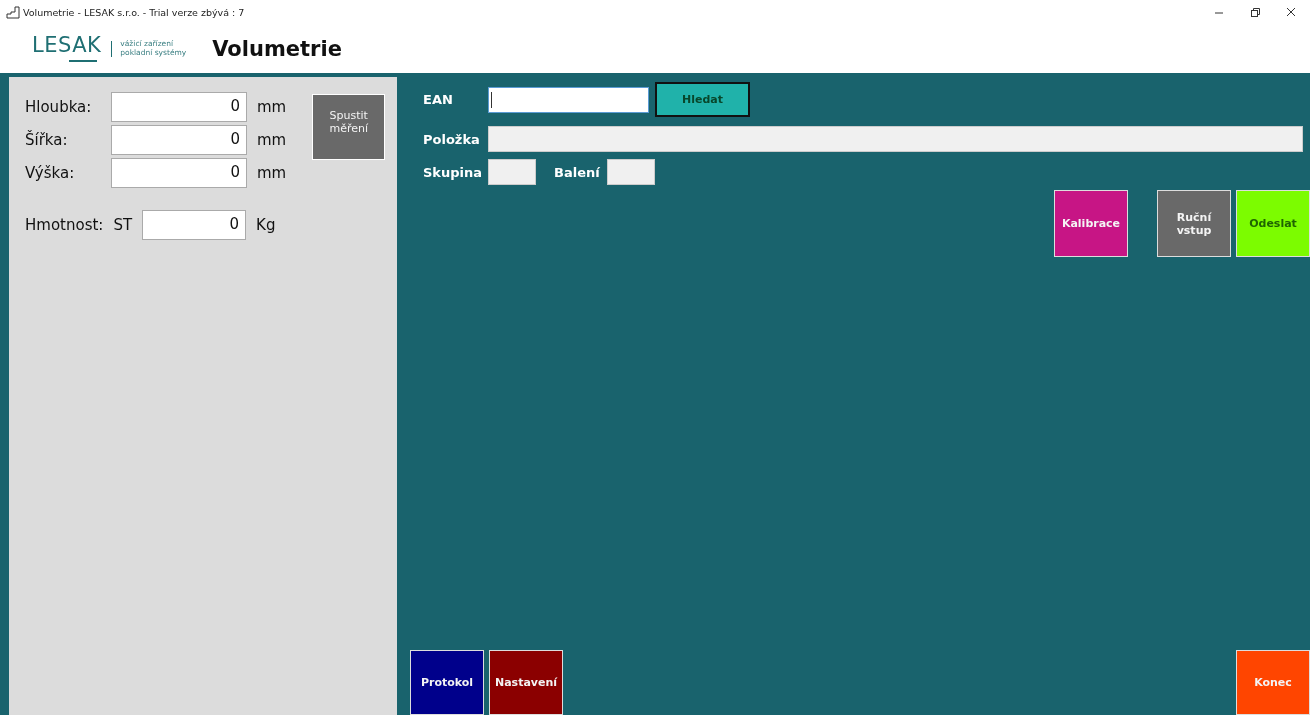 This screenshot has height=715, width=1310. I want to click on tile-button: Odeslat, so click(1273, 223).